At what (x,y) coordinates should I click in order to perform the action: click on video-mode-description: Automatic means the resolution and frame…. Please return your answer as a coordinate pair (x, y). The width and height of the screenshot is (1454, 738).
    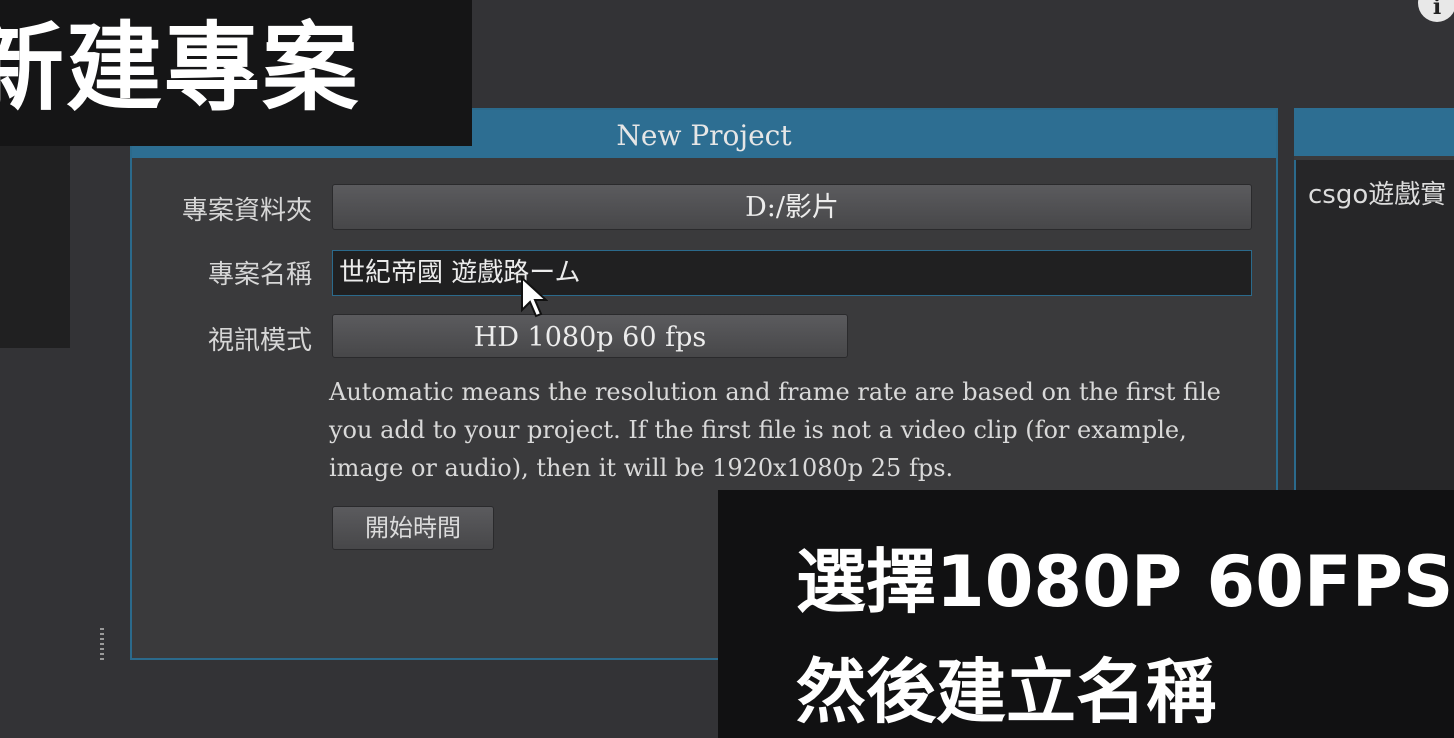
    Looking at the image, I should click on (775, 430).